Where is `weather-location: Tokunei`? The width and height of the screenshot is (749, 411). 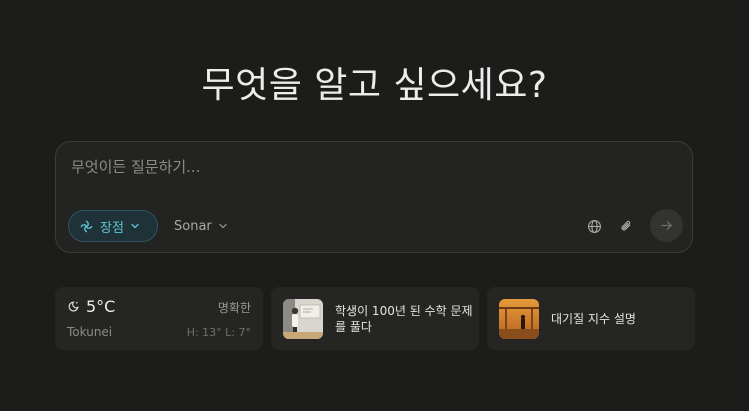 weather-location: Tokunei is located at coordinates (90, 332).